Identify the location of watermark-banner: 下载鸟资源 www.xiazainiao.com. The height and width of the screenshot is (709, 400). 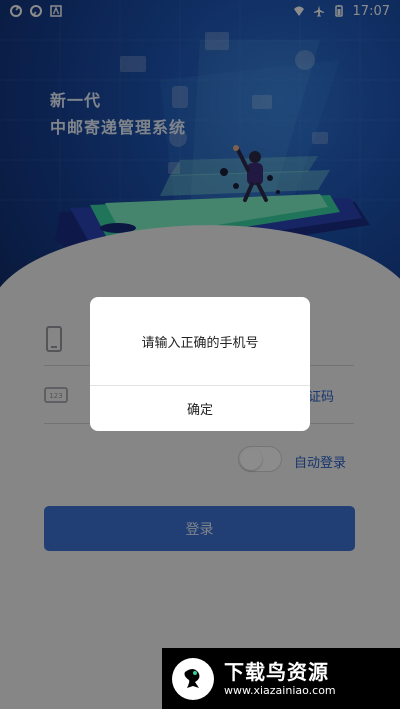
(281, 678).